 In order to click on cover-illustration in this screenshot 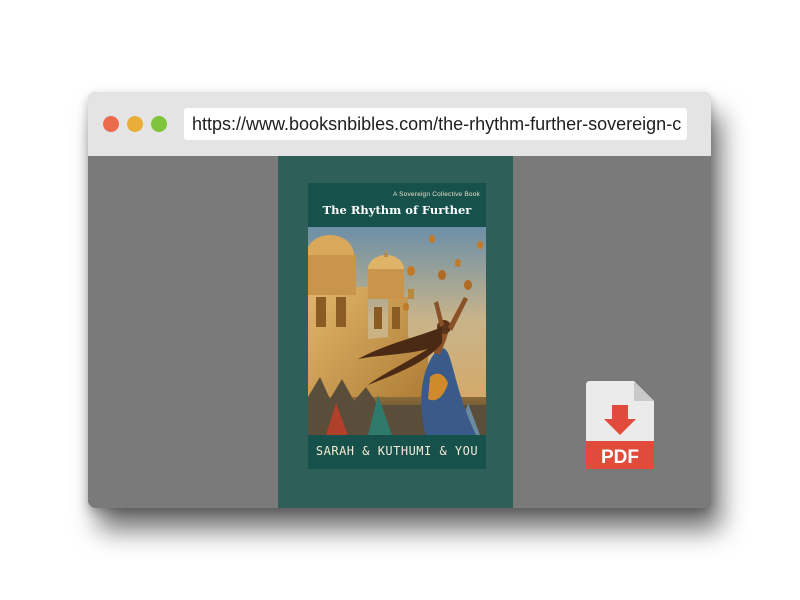, I will do `click(397, 331)`.